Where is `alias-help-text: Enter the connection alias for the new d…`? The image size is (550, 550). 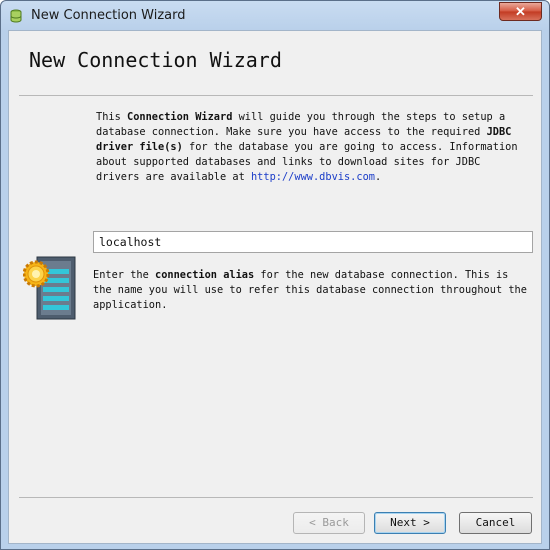 alias-help-text: Enter the connection alias for the new d… is located at coordinates (313, 290).